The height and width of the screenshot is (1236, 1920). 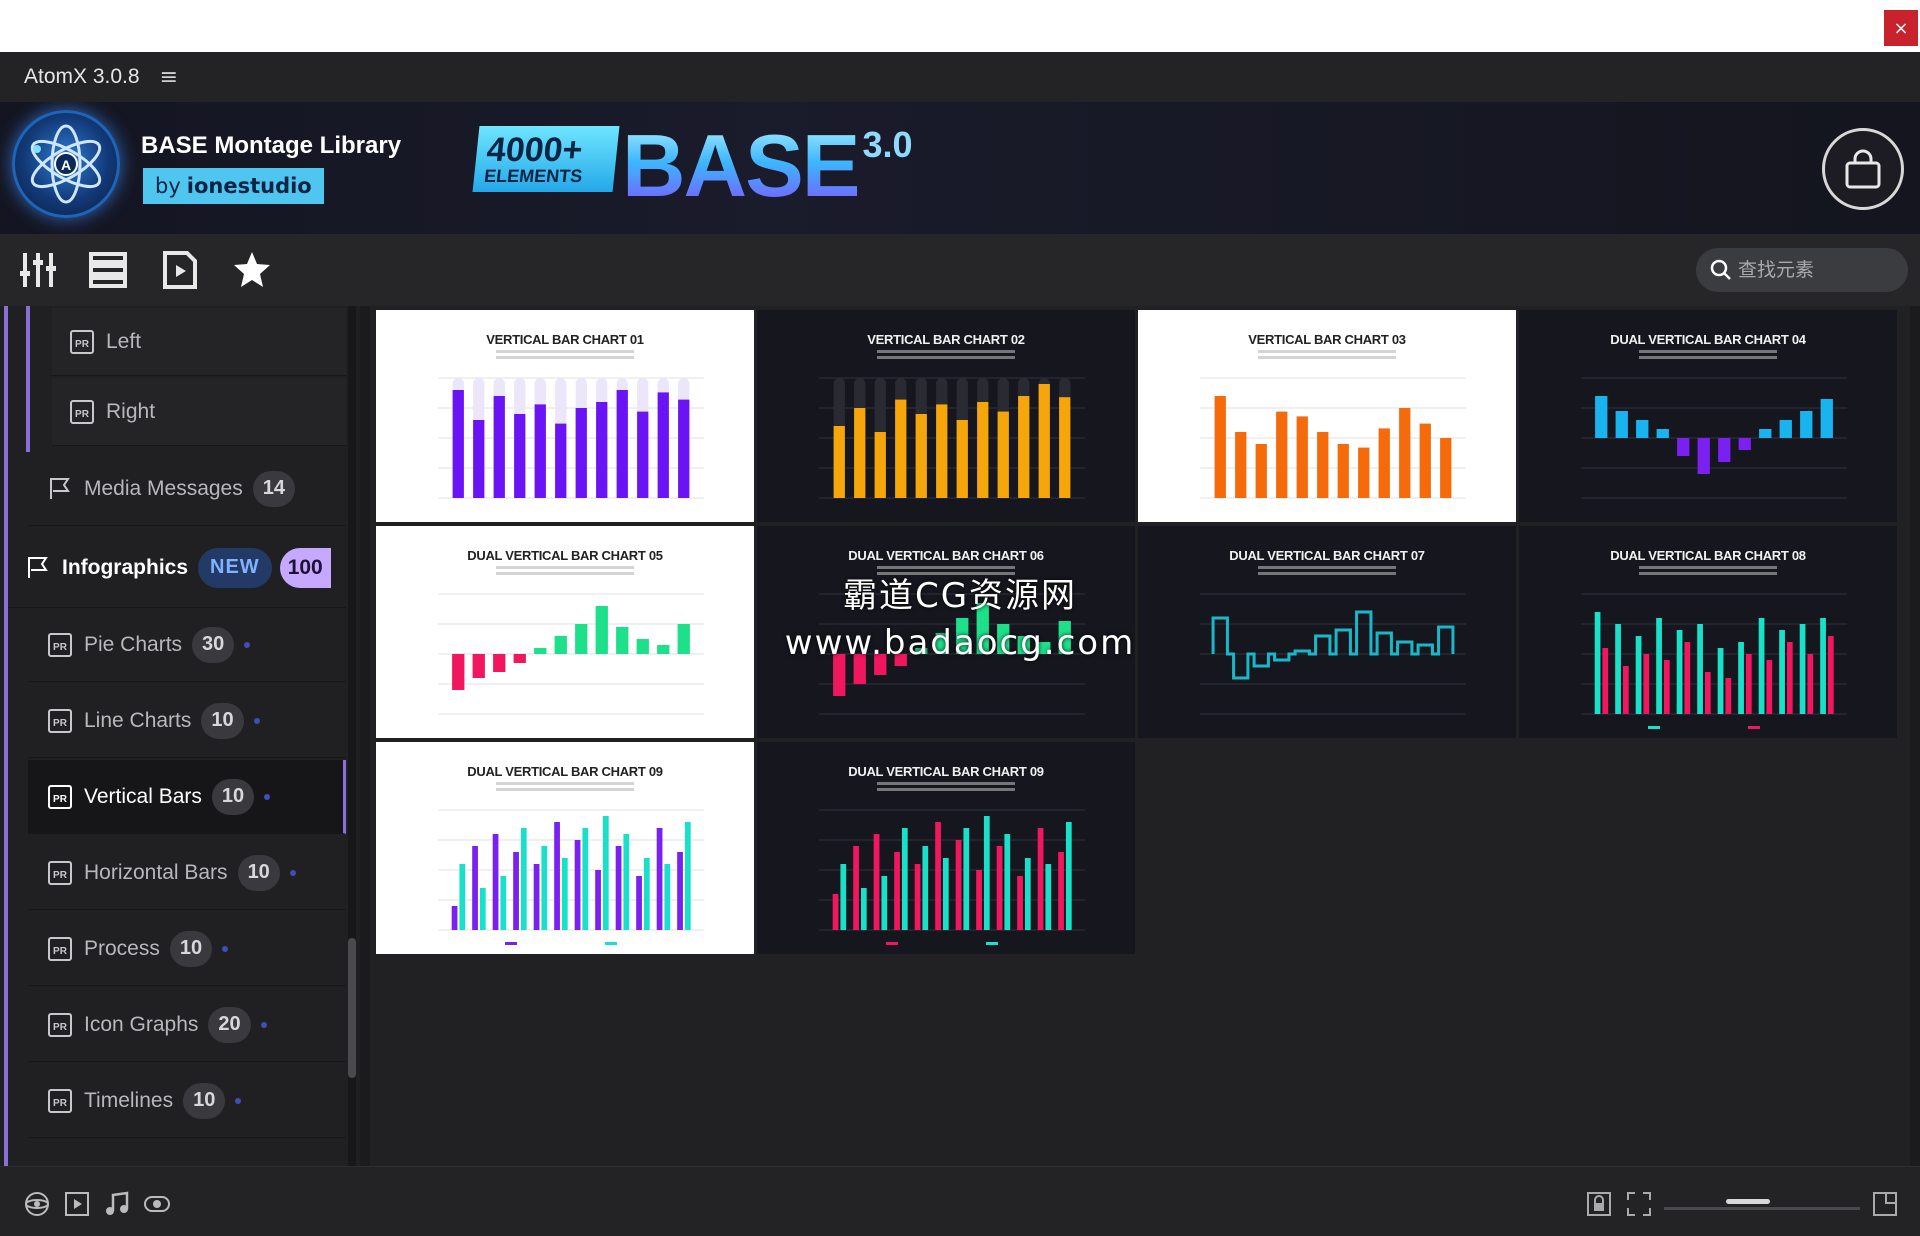 What do you see at coordinates (960, 26) in the screenshot?
I see `os-window-bar: ×` at bounding box center [960, 26].